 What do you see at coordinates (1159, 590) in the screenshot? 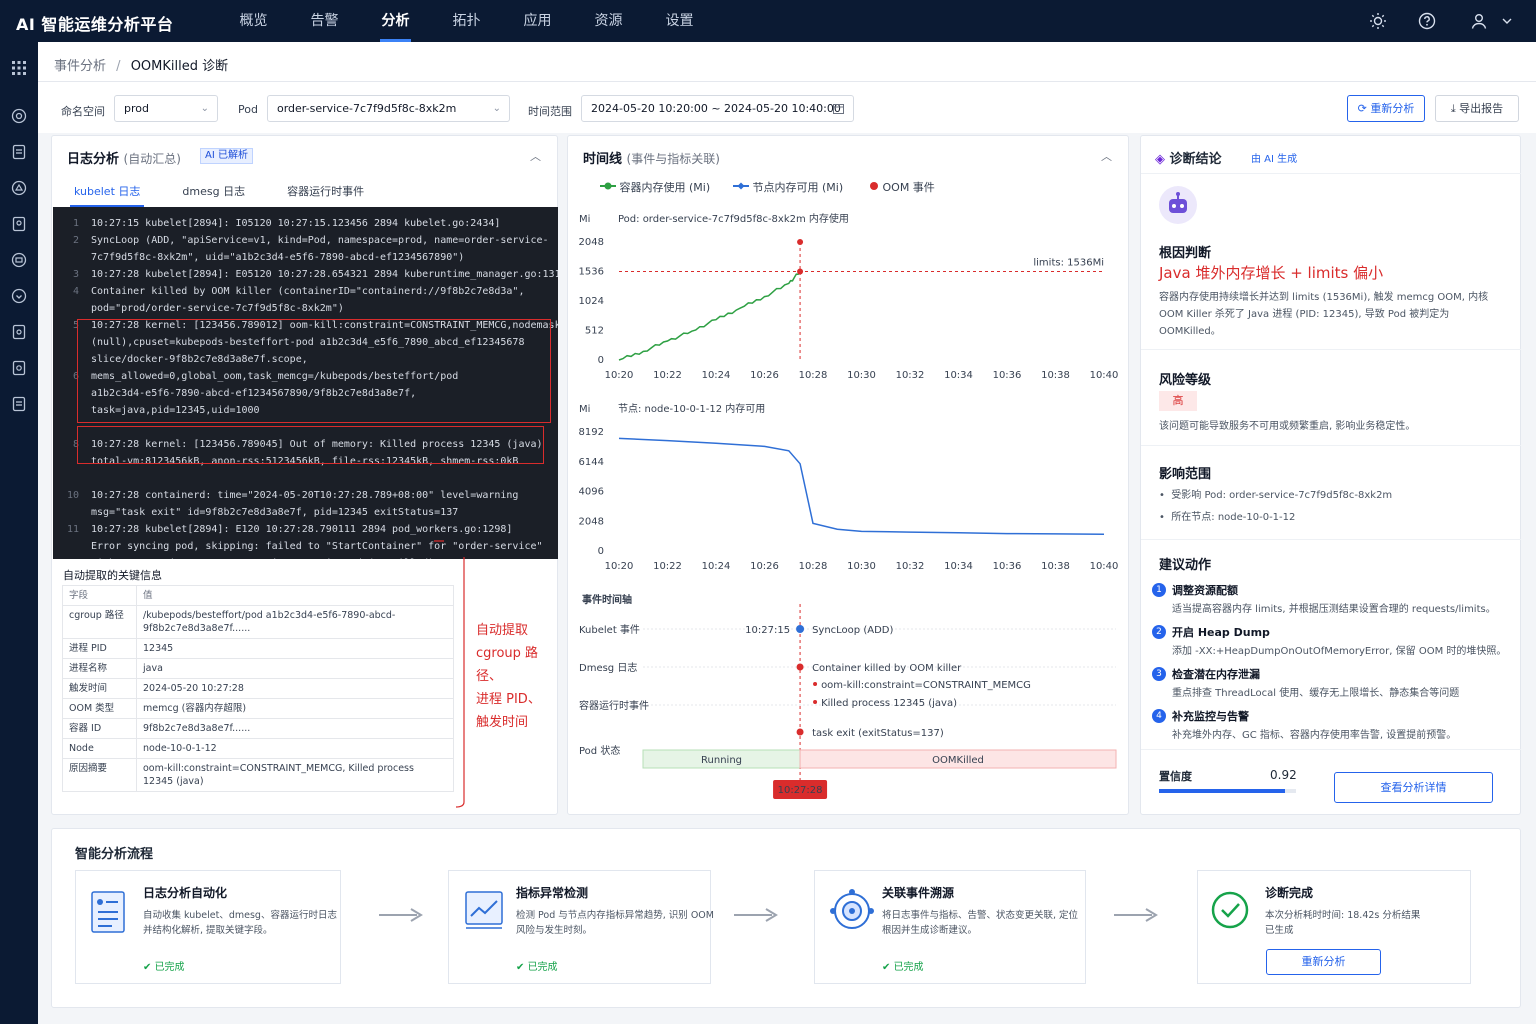
I see `action-number-badge: 1` at bounding box center [1159, 590].